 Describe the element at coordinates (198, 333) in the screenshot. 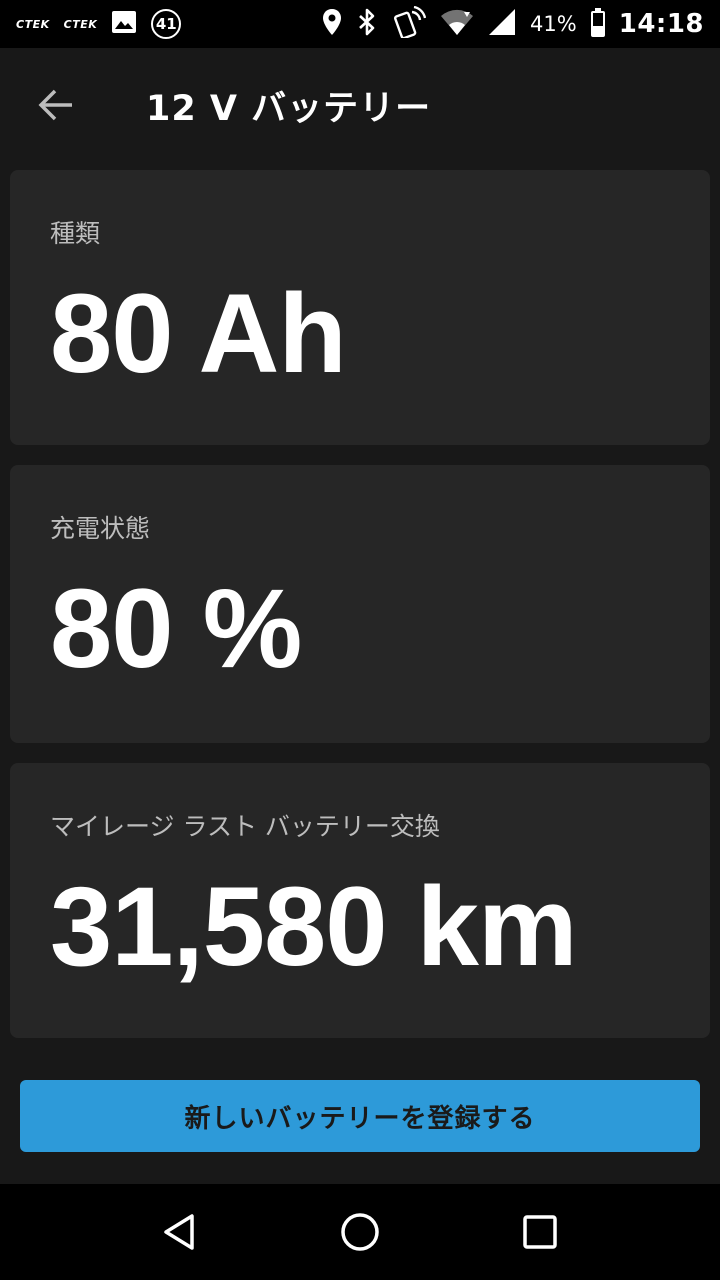

I see `battery-type-value: 80 Ah` at that location.